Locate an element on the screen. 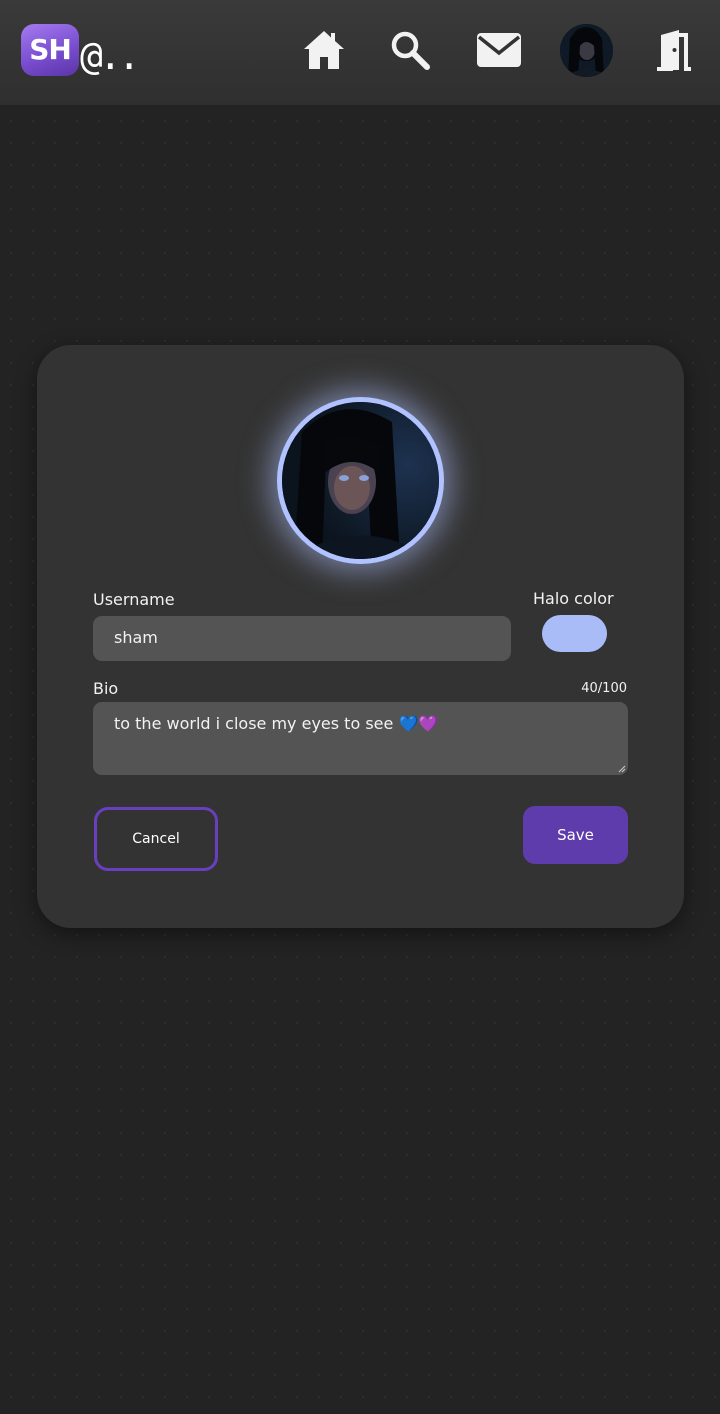  bio-textarea: to the world i close my eyes to see 💙💜 is located at coordinates (360, 738).